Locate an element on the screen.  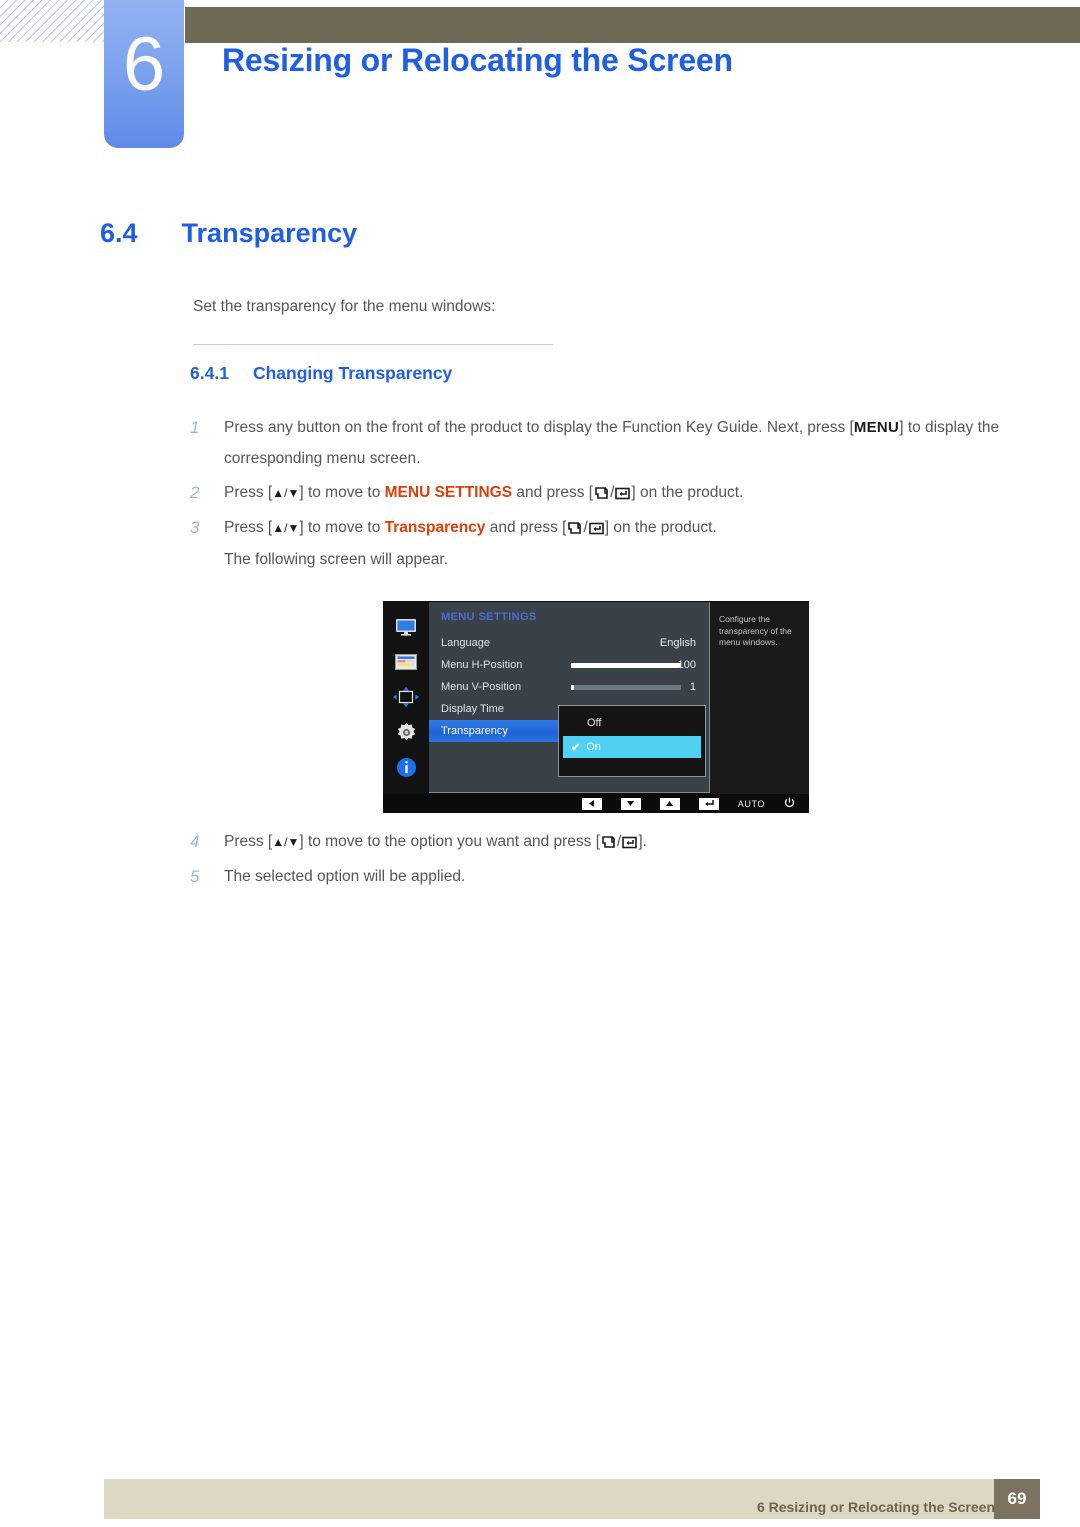
power-button is located at coordinates (789, 804).